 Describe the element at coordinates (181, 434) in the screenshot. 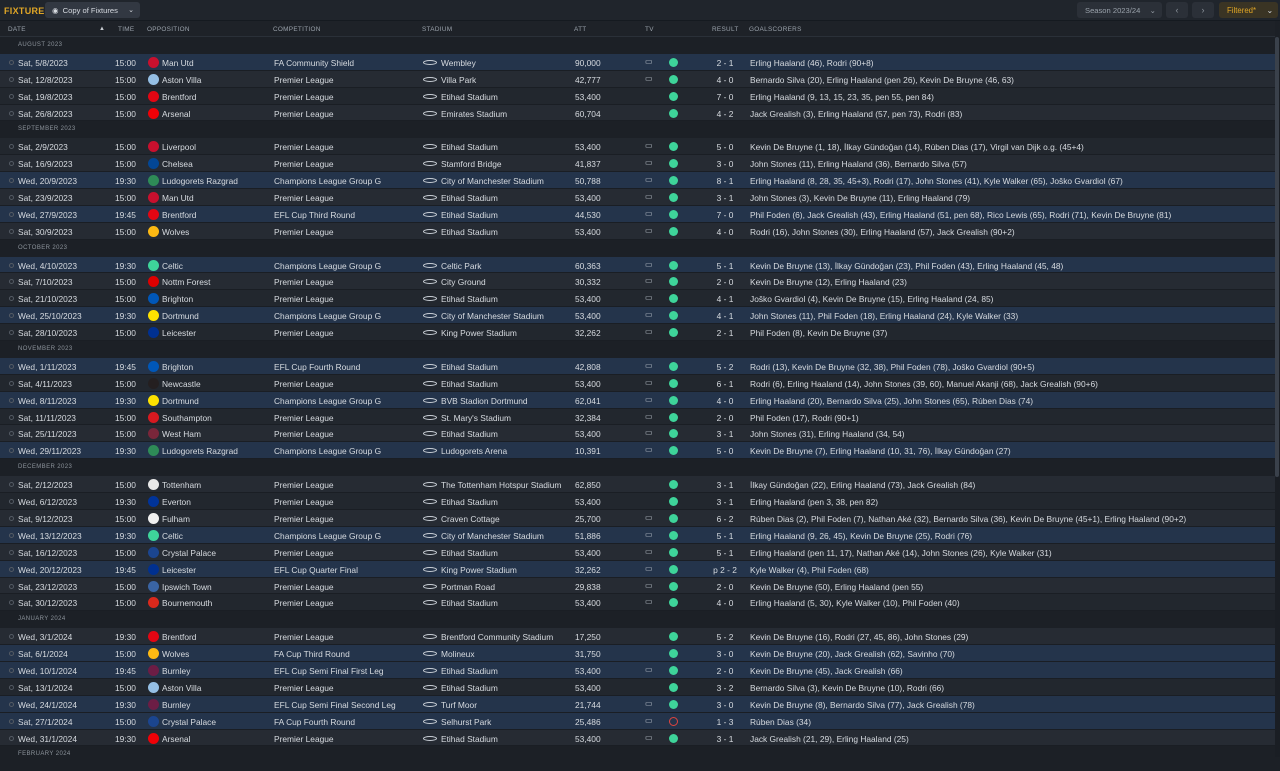

I see `opposition-name: West Ham` at that location.